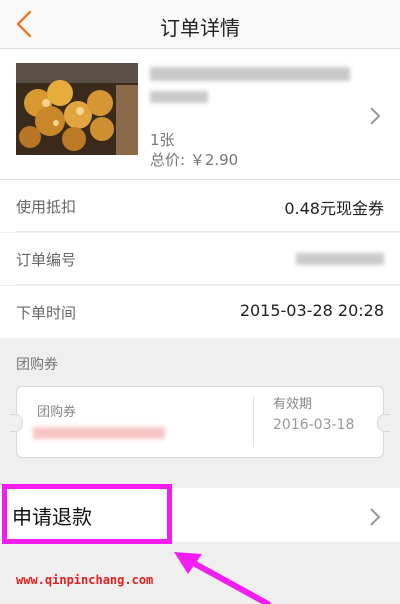 This screenshot has height=604, width=400. What do you see at coordinates (16, 423) in the screenshot?
I see `ticket-notch-left` at bounding box center [16, 423].